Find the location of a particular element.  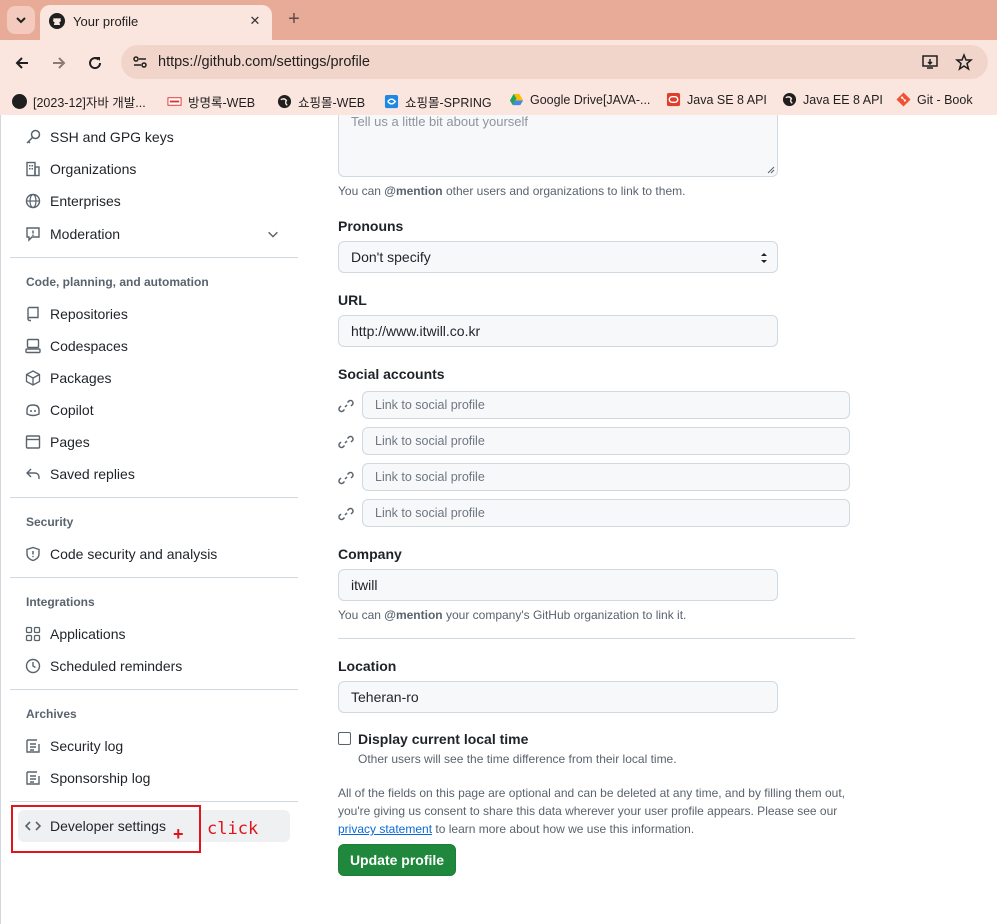

address-bar: https://github.com/settings/profile is located at coordinates (554, 62).